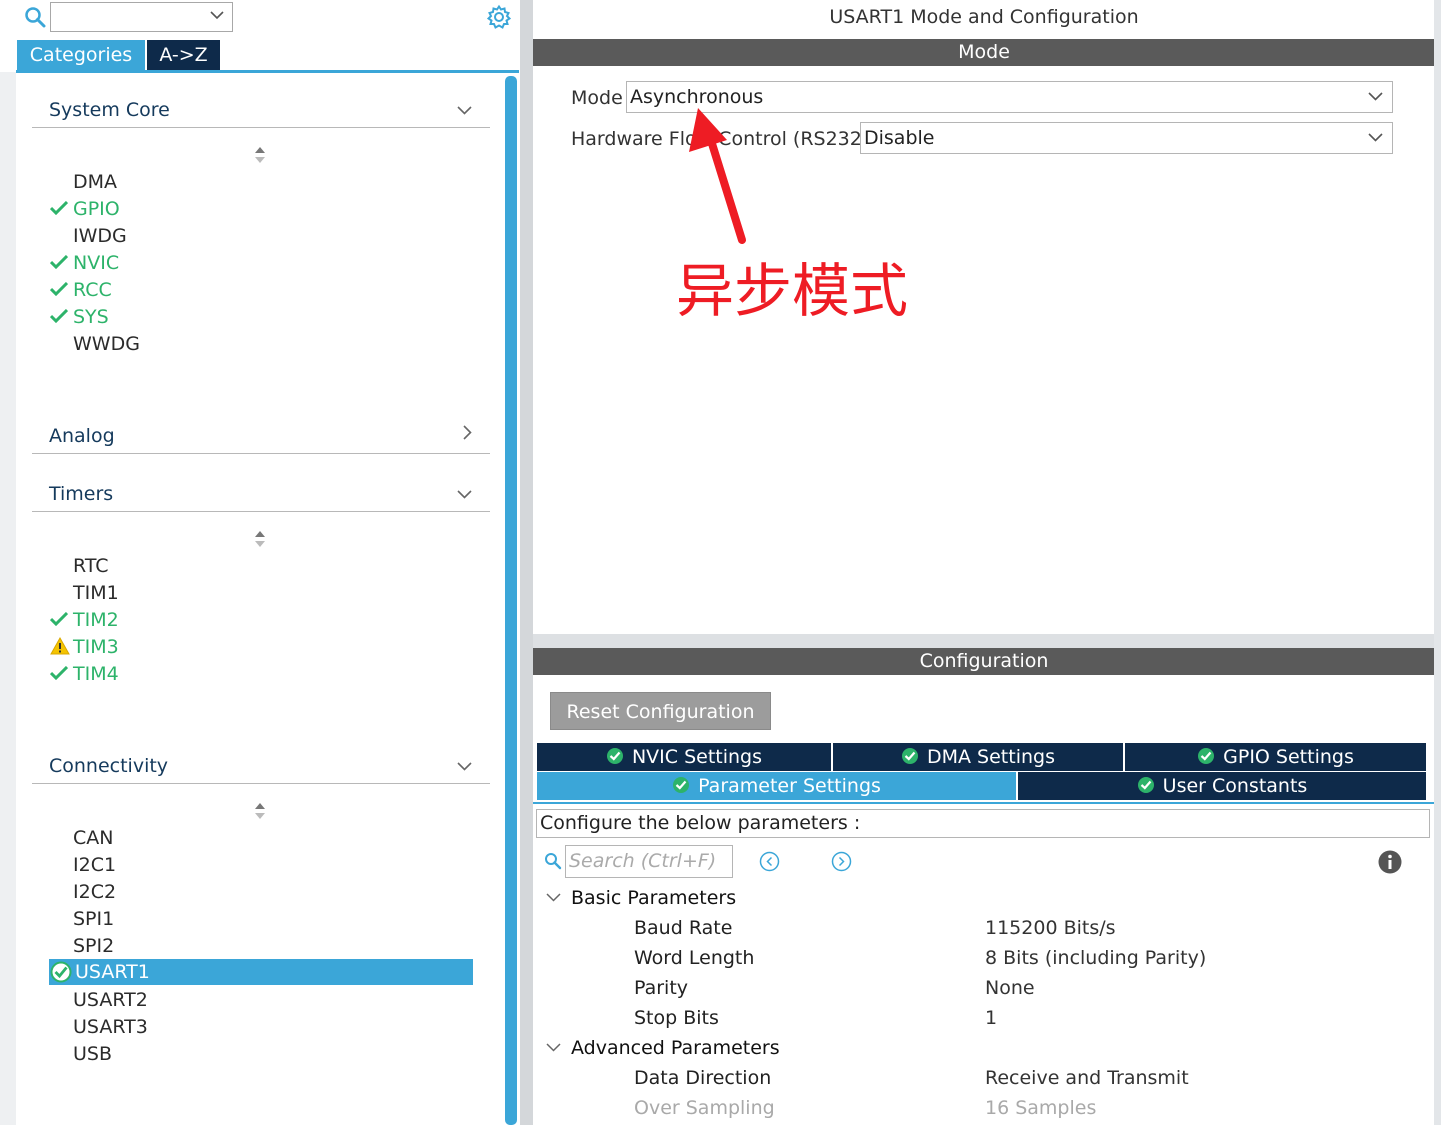 The width and height of the screenshot is (1441, 1125). What do you see at coordinates (96, 674) in the screenshot?
I see `item-label: TIM4` at bounding box center [96, 674].